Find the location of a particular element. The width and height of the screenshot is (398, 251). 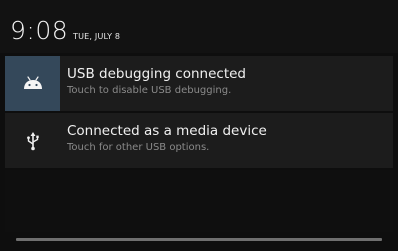

notification-subtitle: Touch to disable USB debugging. is located at coordinates (149, 90).